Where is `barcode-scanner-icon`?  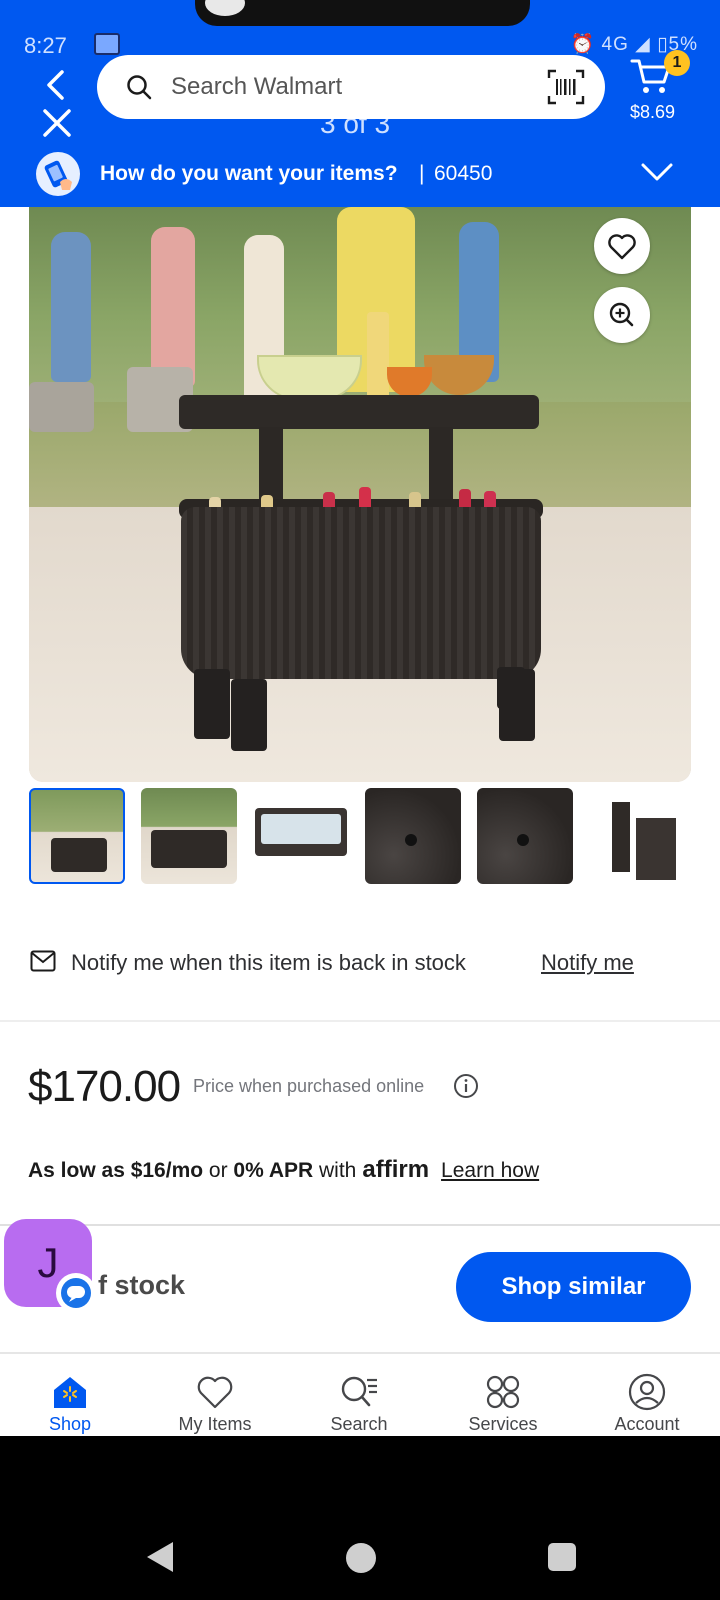
barcode-scanner-icon is located at coordinates (566, 87).